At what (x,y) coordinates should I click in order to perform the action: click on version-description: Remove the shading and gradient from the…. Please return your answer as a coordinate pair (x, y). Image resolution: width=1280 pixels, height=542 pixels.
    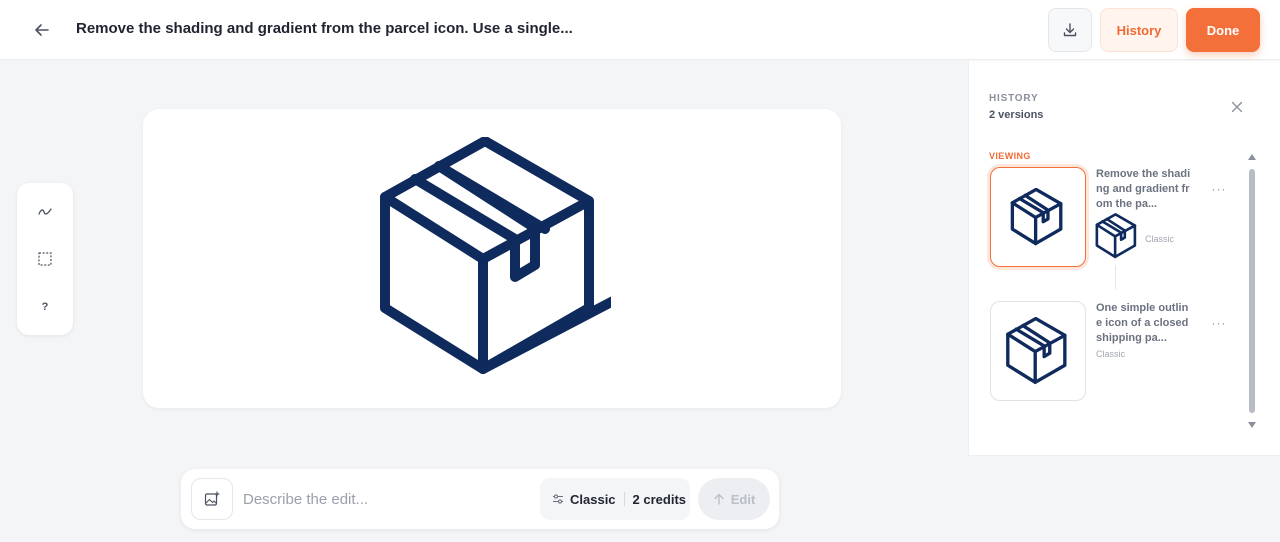
    Looking at the image, I should click on (1143, 189).